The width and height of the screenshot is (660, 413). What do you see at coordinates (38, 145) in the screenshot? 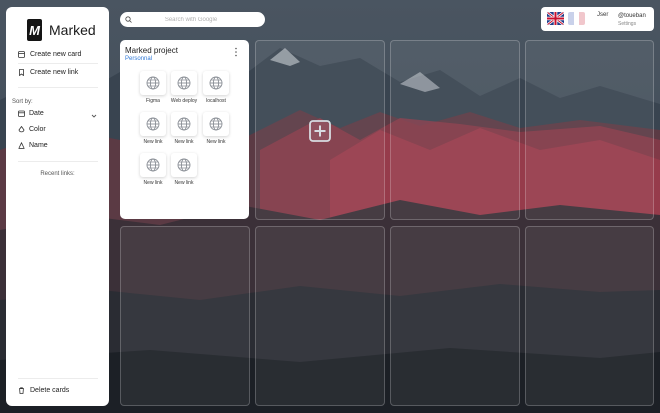
I see `sort-option-label: Name` at bounding box center [38, 145].